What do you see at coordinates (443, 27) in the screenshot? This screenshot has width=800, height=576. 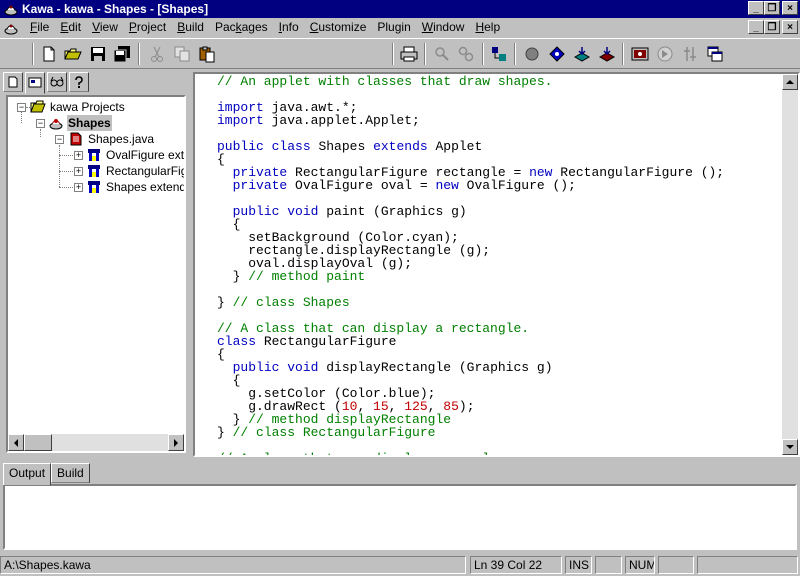 I see `menu-item: Window` at bounding box center [443, 27].